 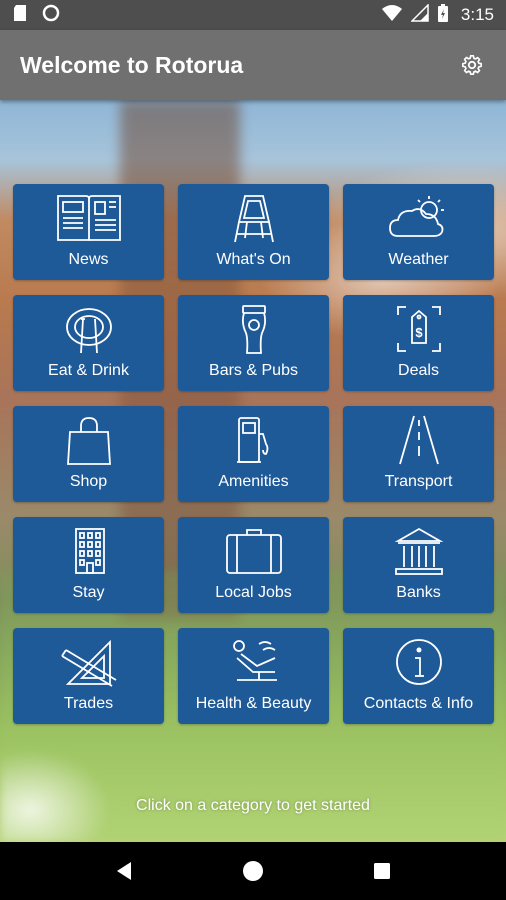 I want to click on category-contacts-info: Contacts & Info, so click(x=418, y=676).